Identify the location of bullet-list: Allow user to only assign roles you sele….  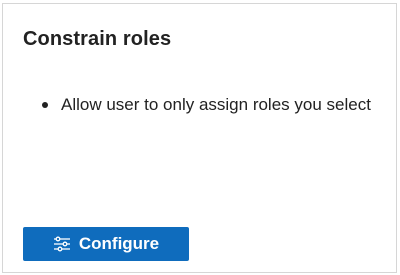
(211, 105).